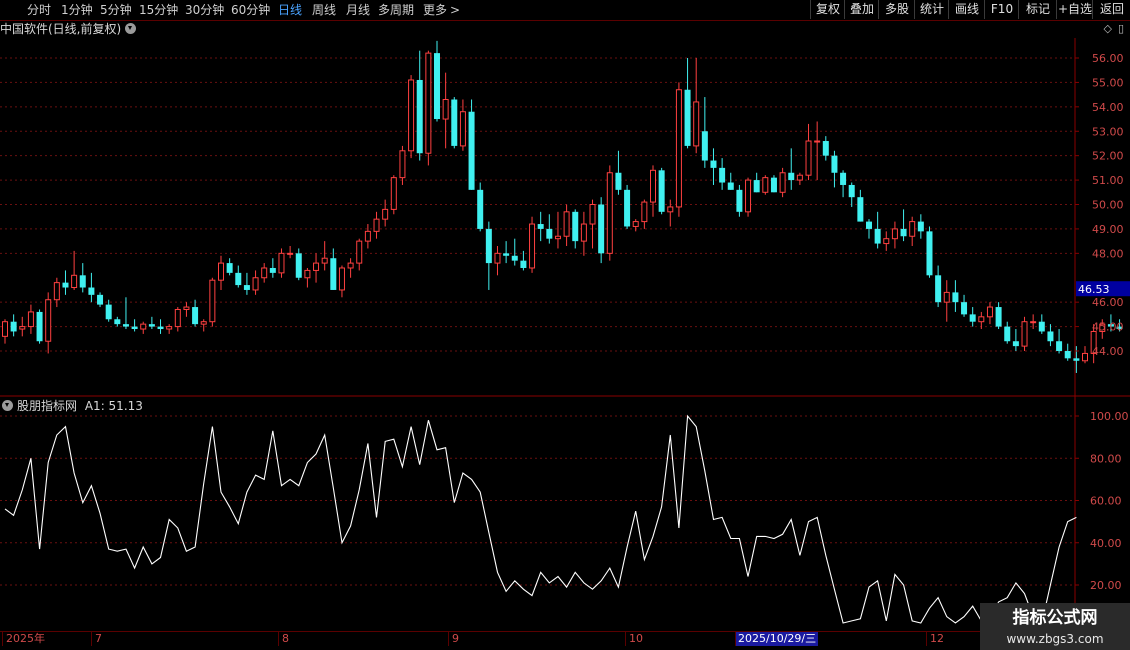 The image size is (1130, 650). I want to click on tool-button-8: 返回, so click(1111, 9).